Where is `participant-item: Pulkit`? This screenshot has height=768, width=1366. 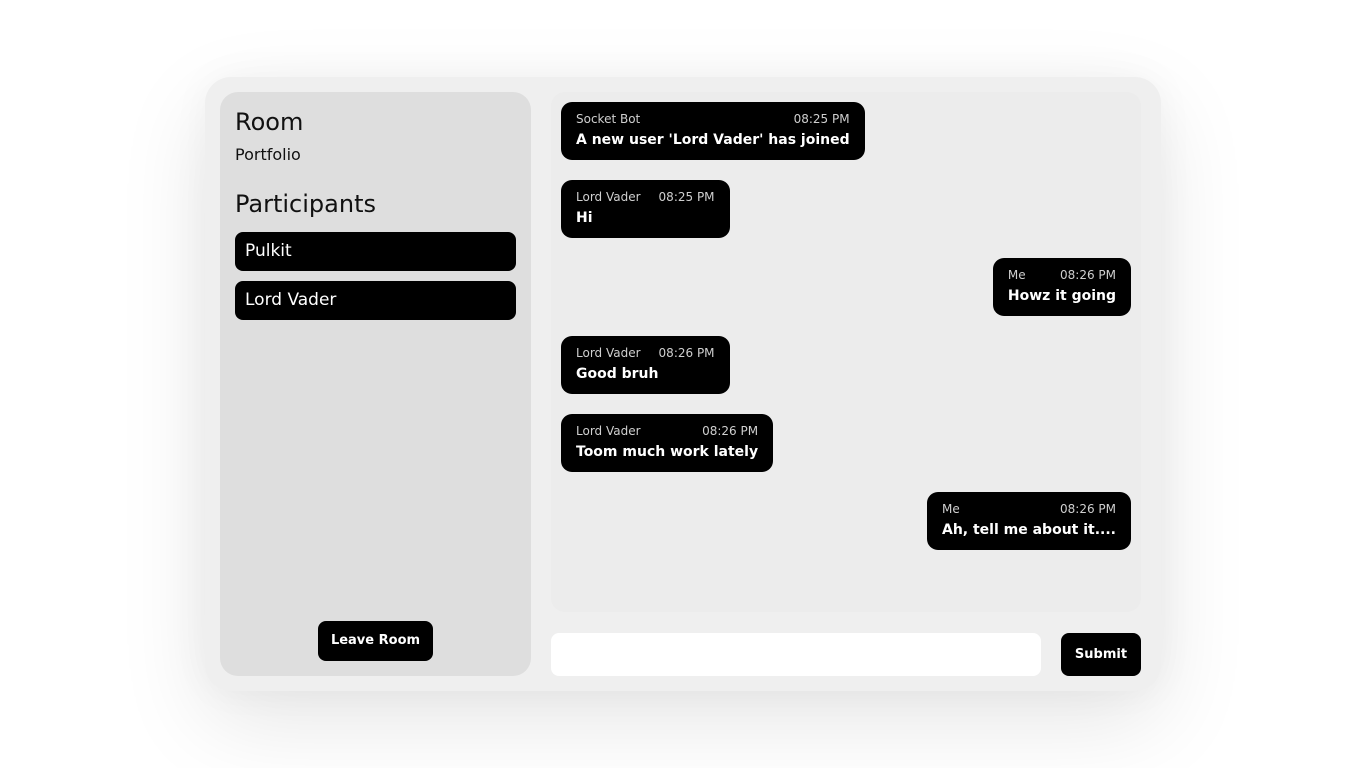 participant-item: Pulkit is located at coordinates (375, 251).